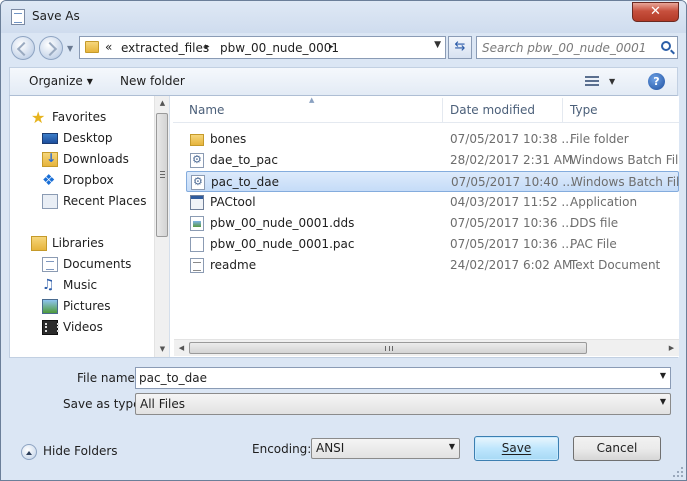 The image size is (687, 481). What do you see at coordinates (403, 404) in the screenshot?
I see `save-as-type-select: All Files ▼` at bounding box center [403, 404].